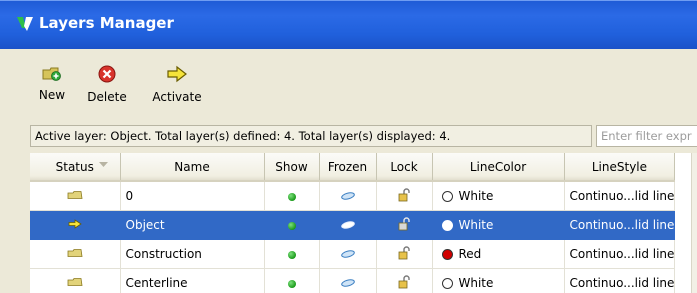 The width and height of the screenshot is (697, 293). Describe the element at coordinates (192, 280) in the screenshot. I see `name-cell: Centerline` at that location.